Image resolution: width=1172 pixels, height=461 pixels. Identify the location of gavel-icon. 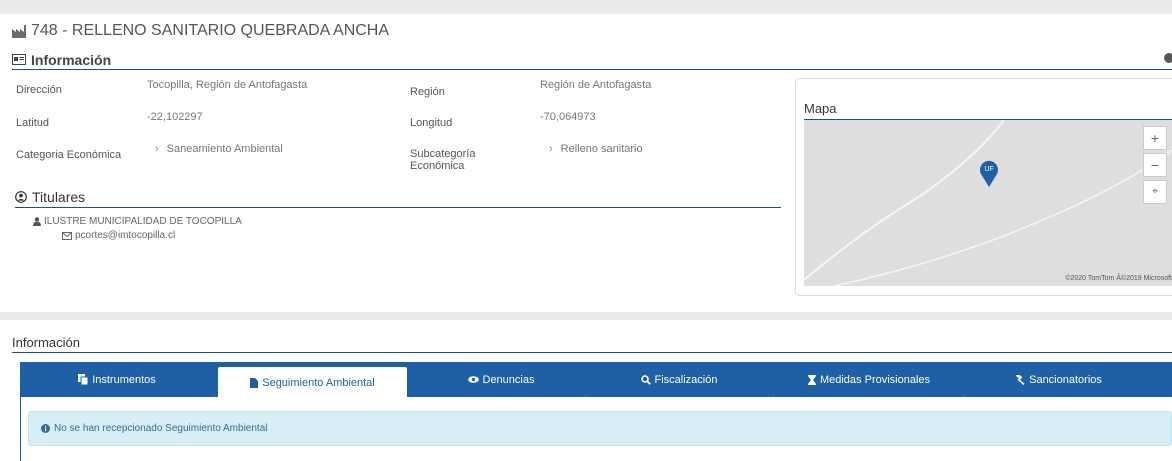
(1020, 379).